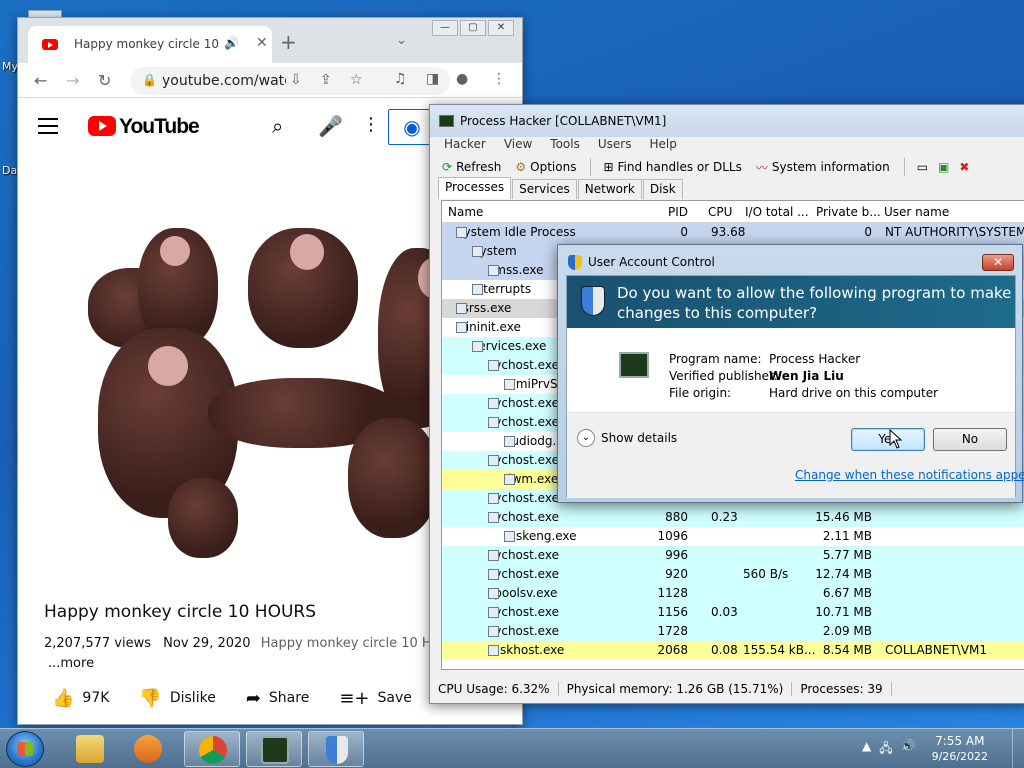 Image resolution: width=1024 pixels, height=768 pixels. What do you see at coordinates (278, 698) in the screenshot?
I see `share-button: ➦ Share` at bounding box center [278, 698].